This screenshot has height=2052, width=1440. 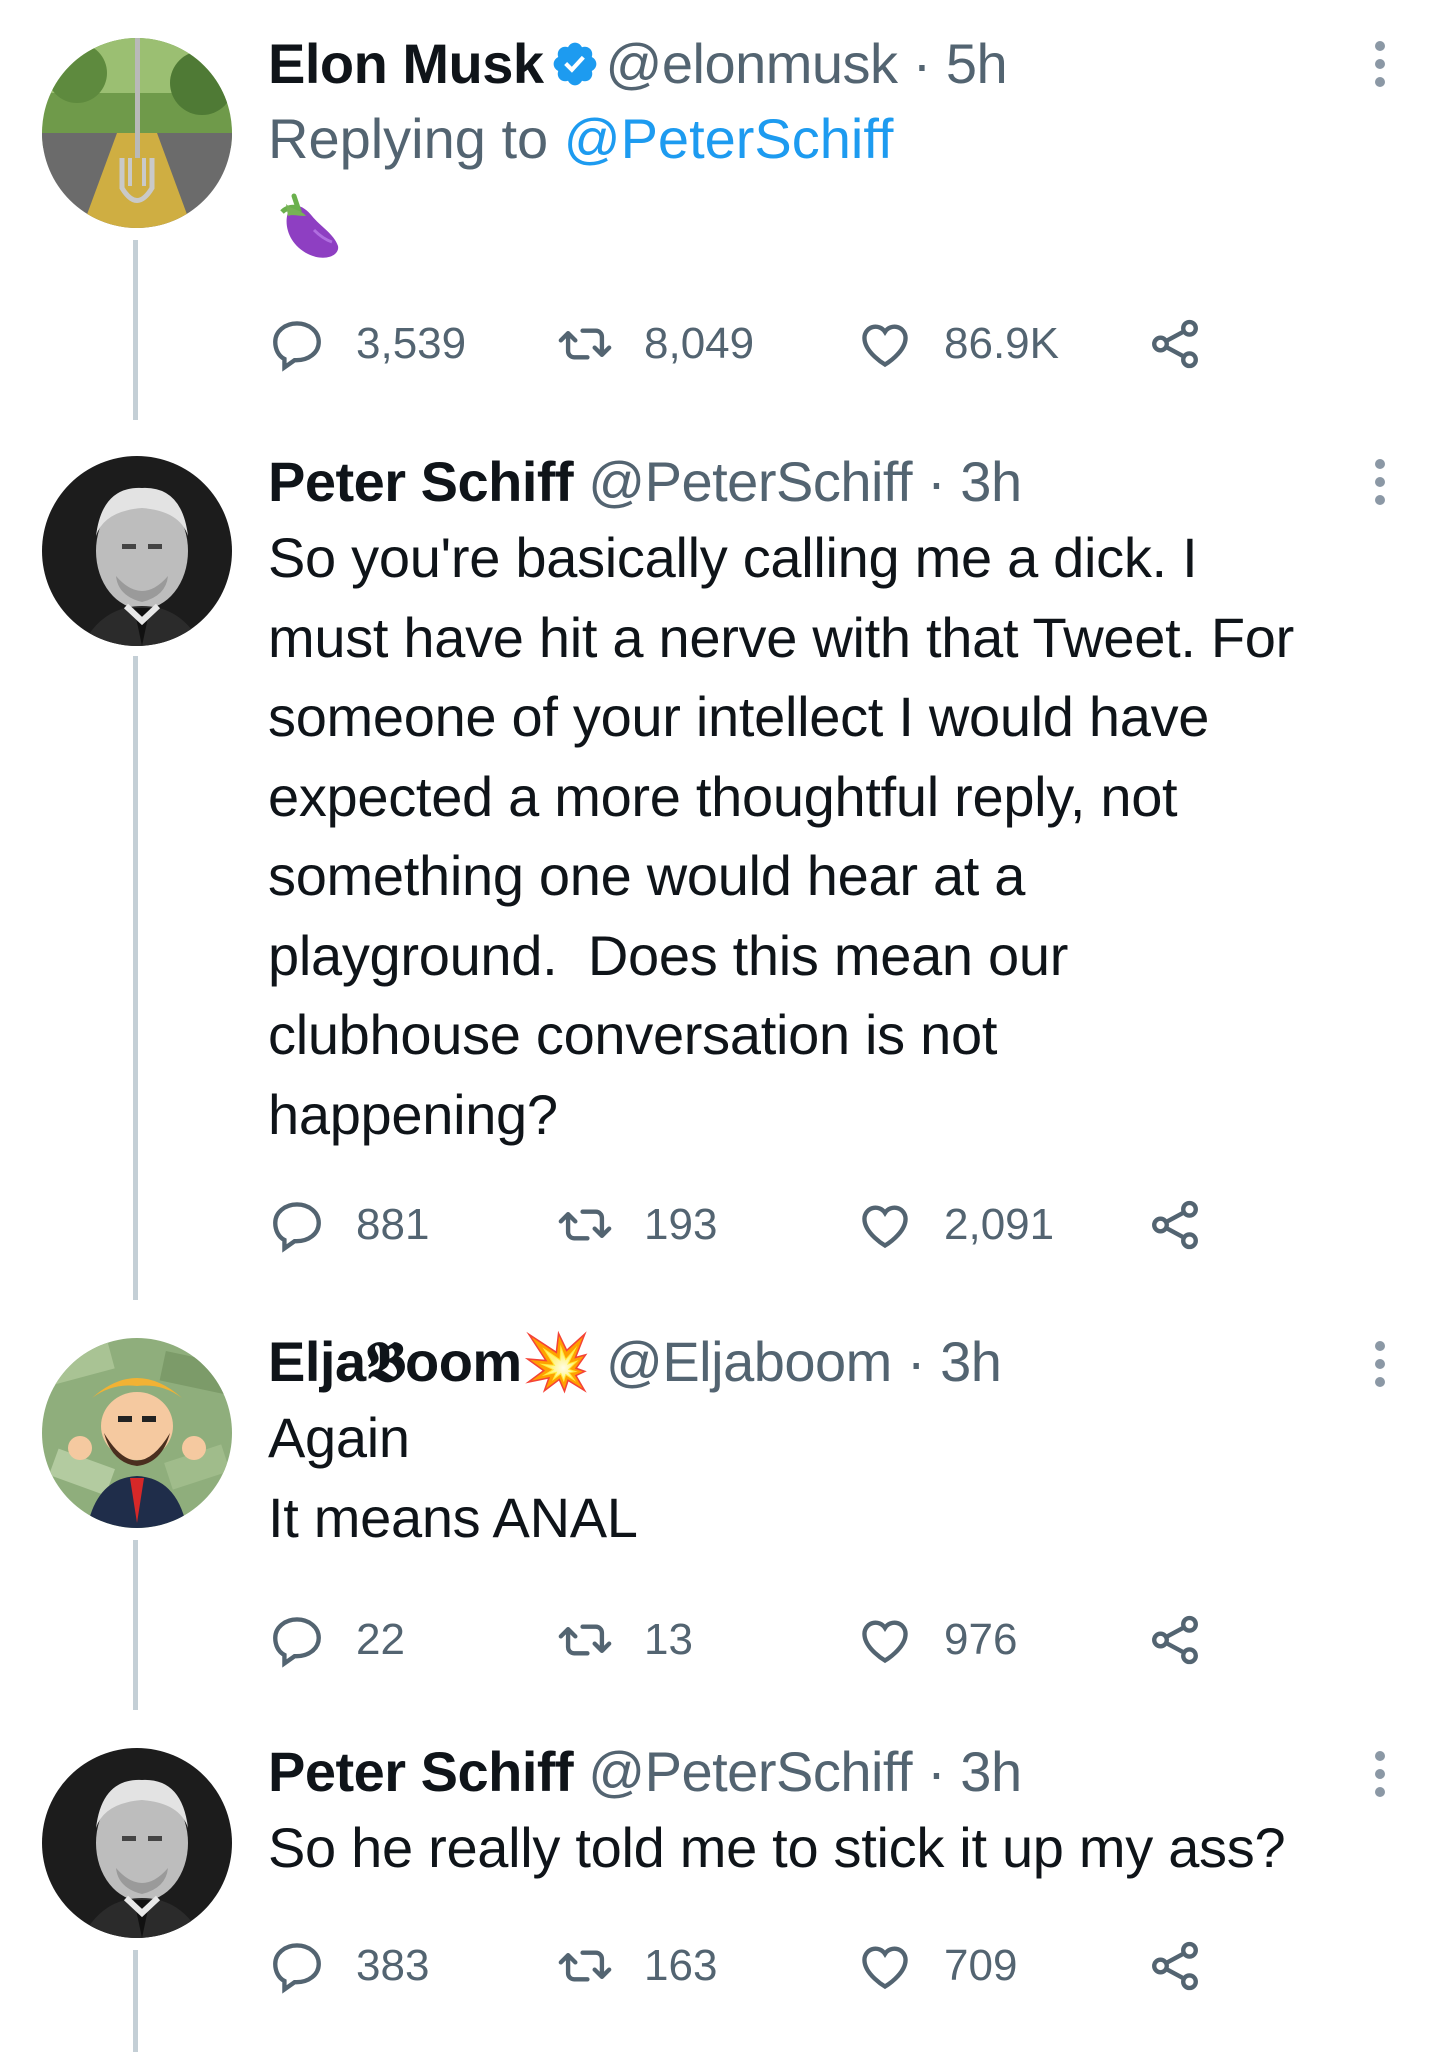 I want to click on tweet-header: Elon Musk @elonmusk · 5h, so click(x=834, y=64).